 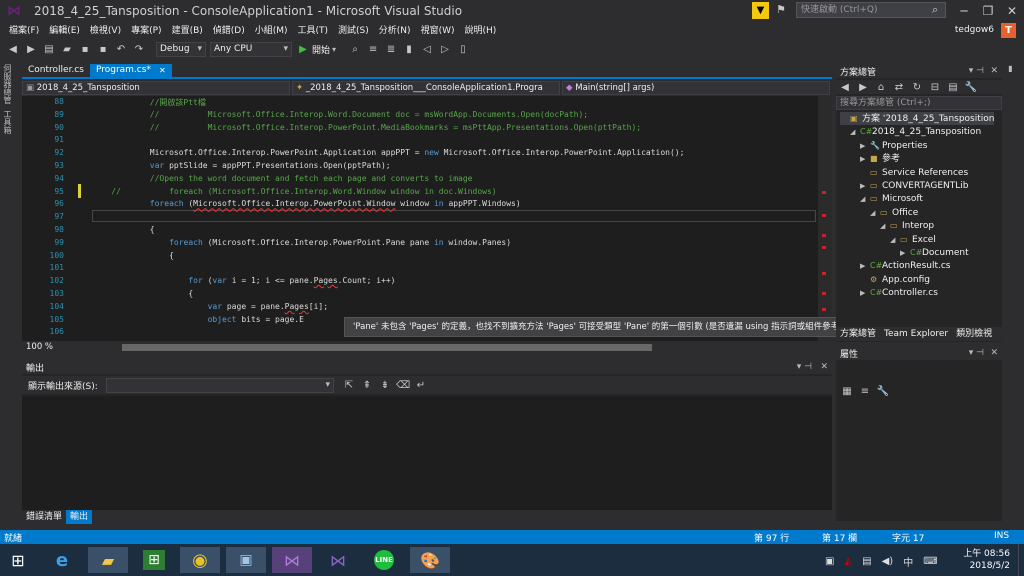 I want to click on code-line: //開啟該Ptt檔, so click(x=149, y=102).